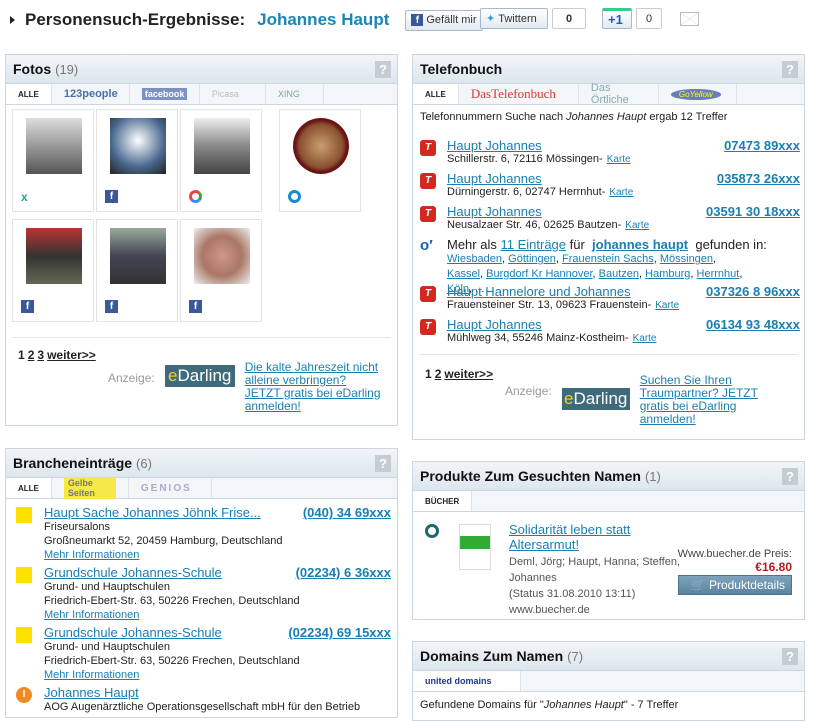 The width and height of the screenshot is (813, 721). I want to click on tab-picasa: Picasa, so click(233, 94).